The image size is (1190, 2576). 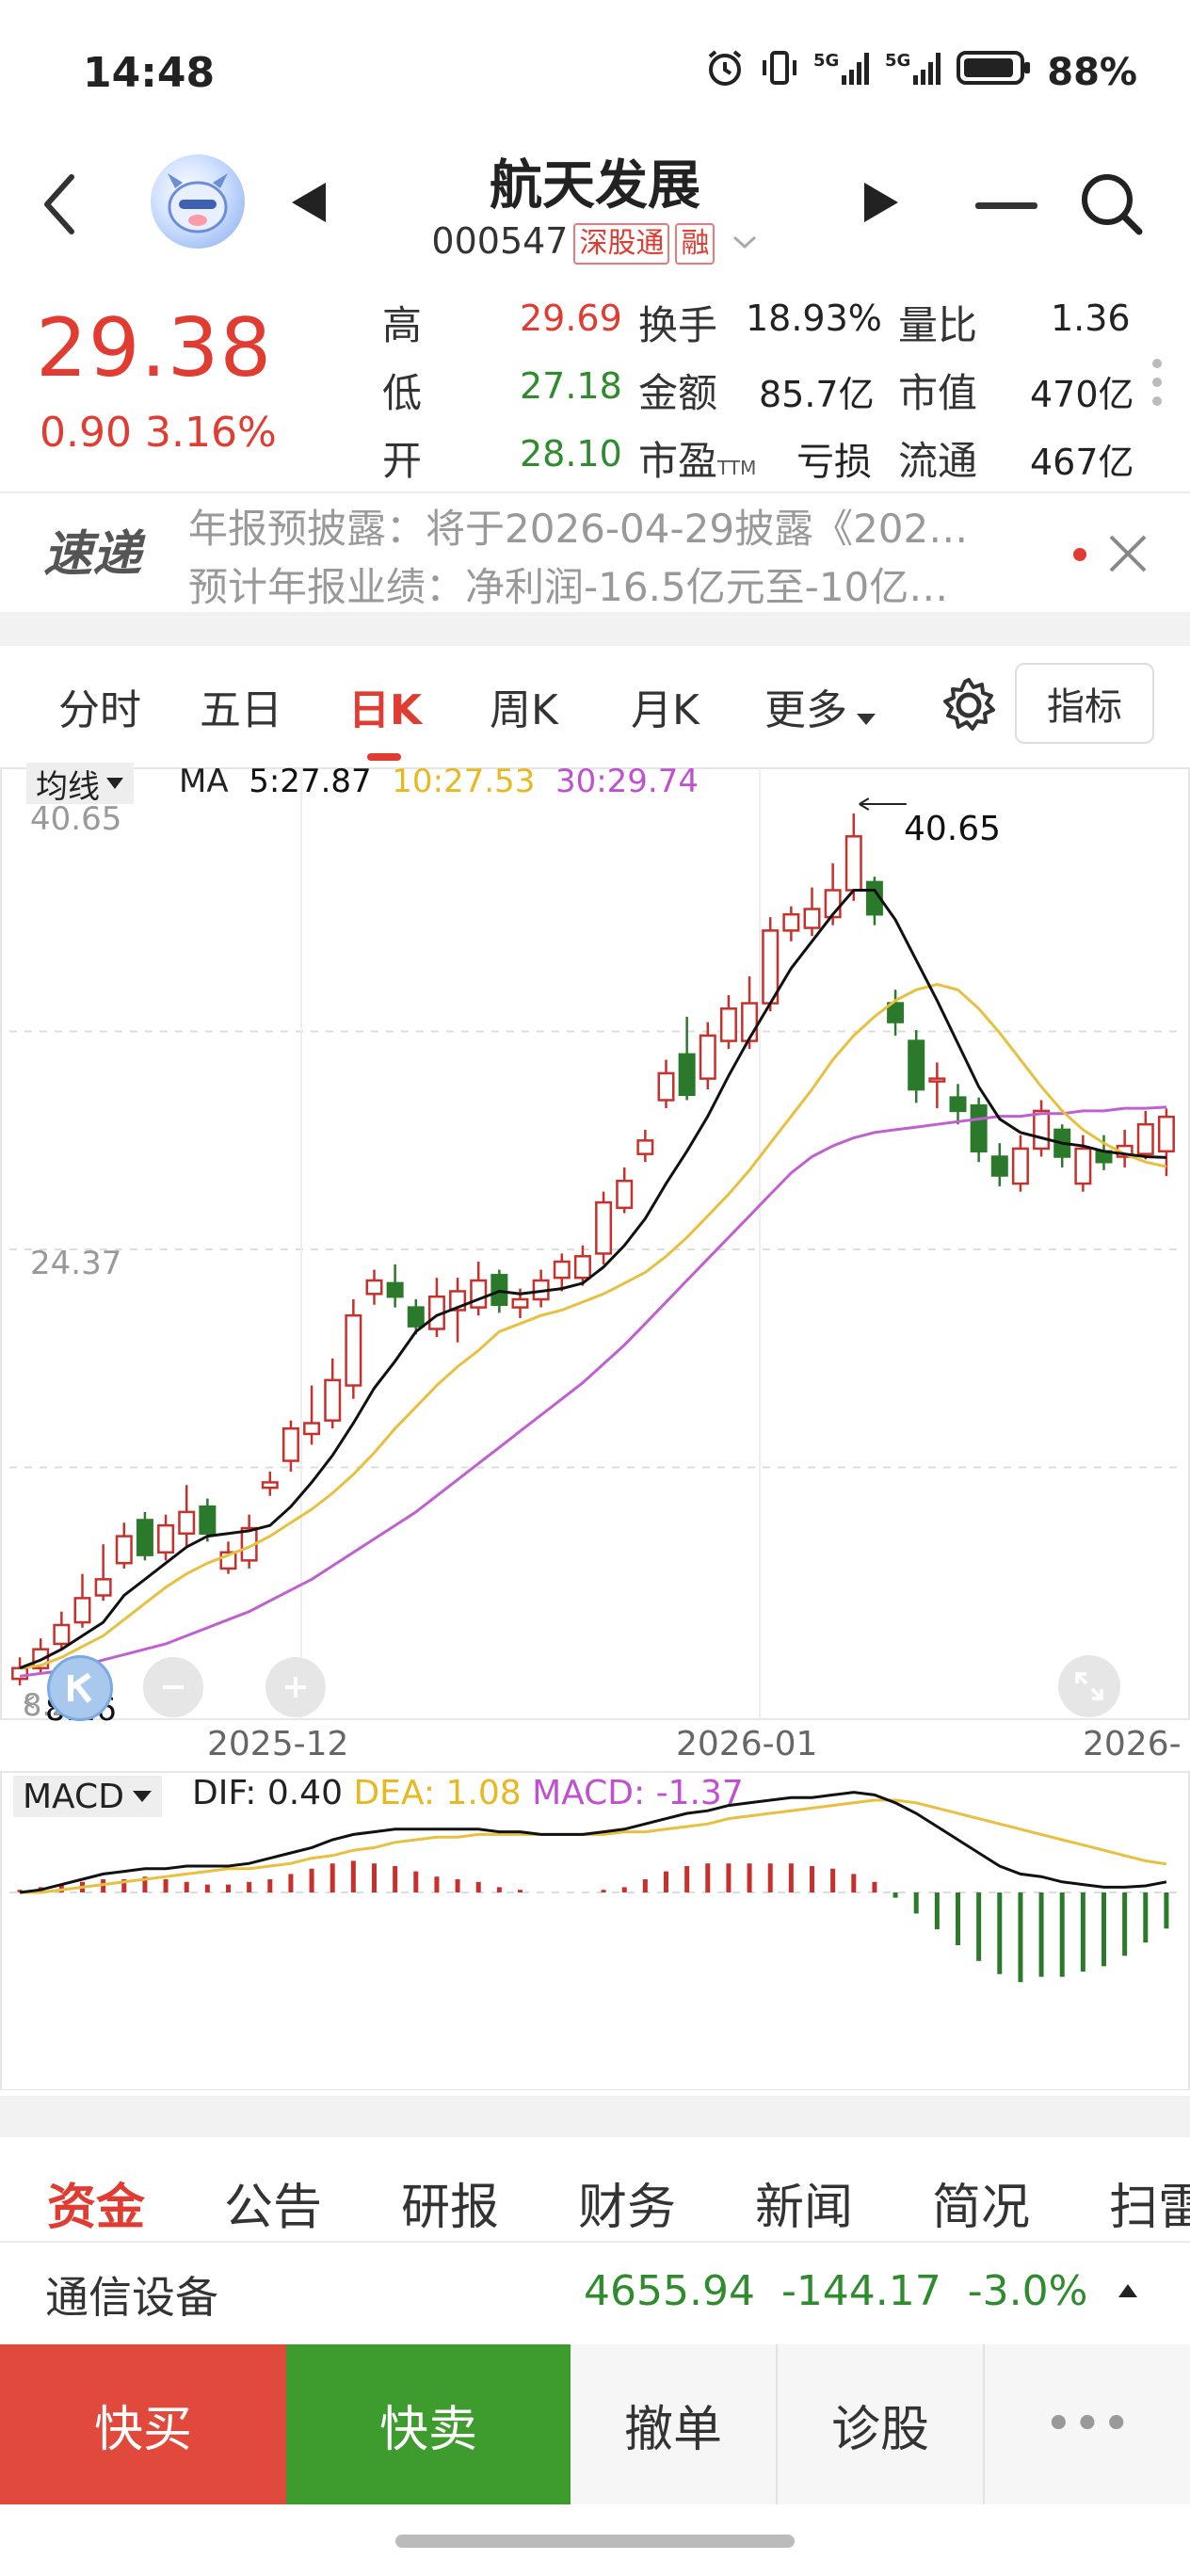 I want to click on tab-announcements: 公告, so click(x=273, y=2202).